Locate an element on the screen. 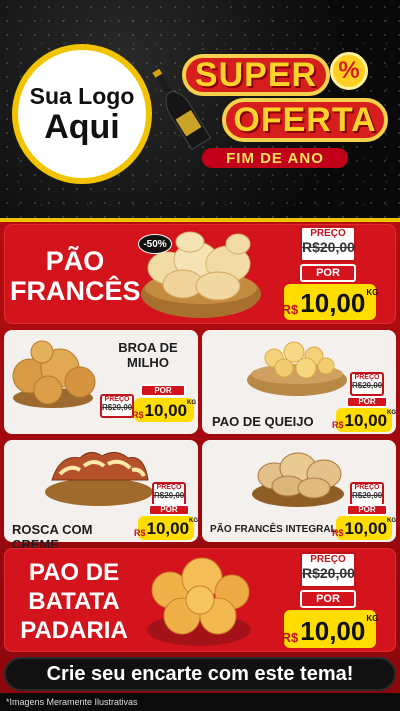 The width and height of the screenshot is (400, 711). featured1-por-tag: POR is located at coordinates (328, 273).